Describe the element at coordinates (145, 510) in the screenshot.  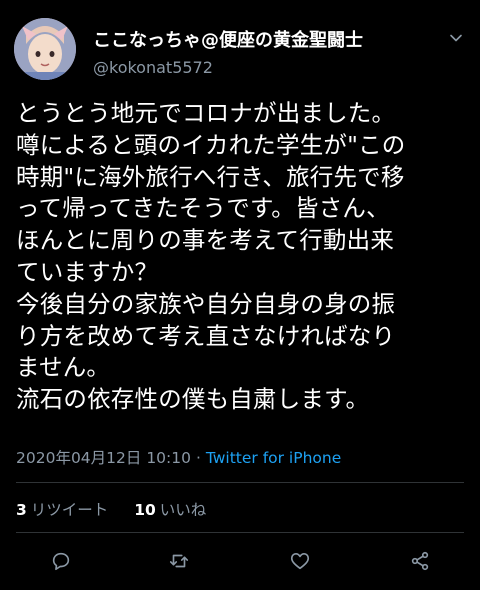
I see `likes-count: 10` at that location.